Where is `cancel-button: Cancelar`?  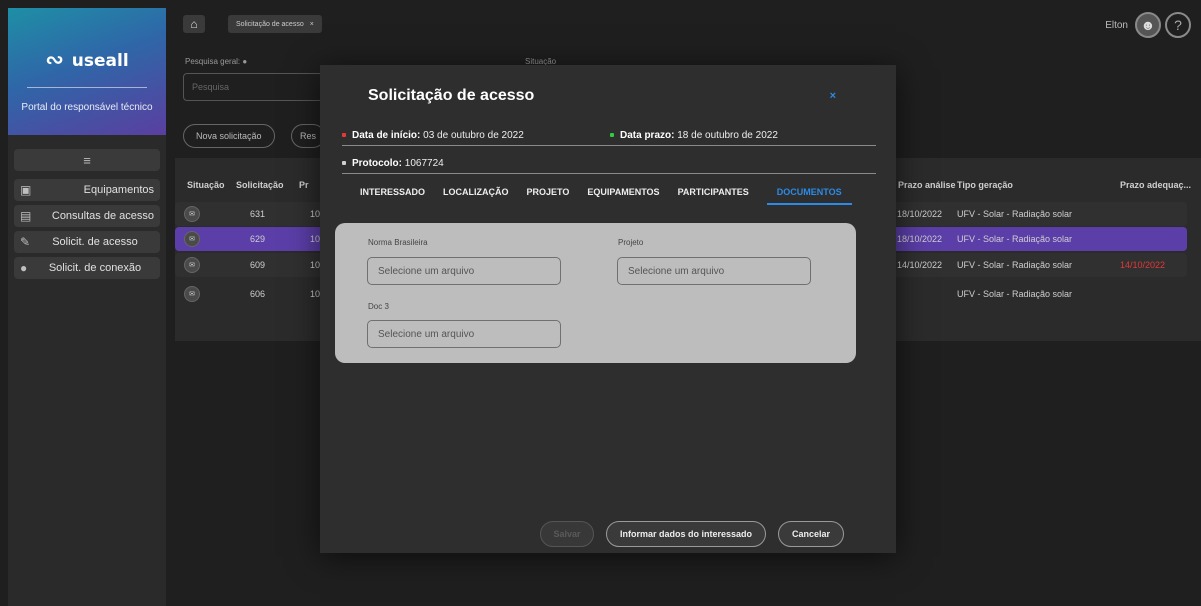
cancel-button: Cancelar is located at coordinates (811, 534).